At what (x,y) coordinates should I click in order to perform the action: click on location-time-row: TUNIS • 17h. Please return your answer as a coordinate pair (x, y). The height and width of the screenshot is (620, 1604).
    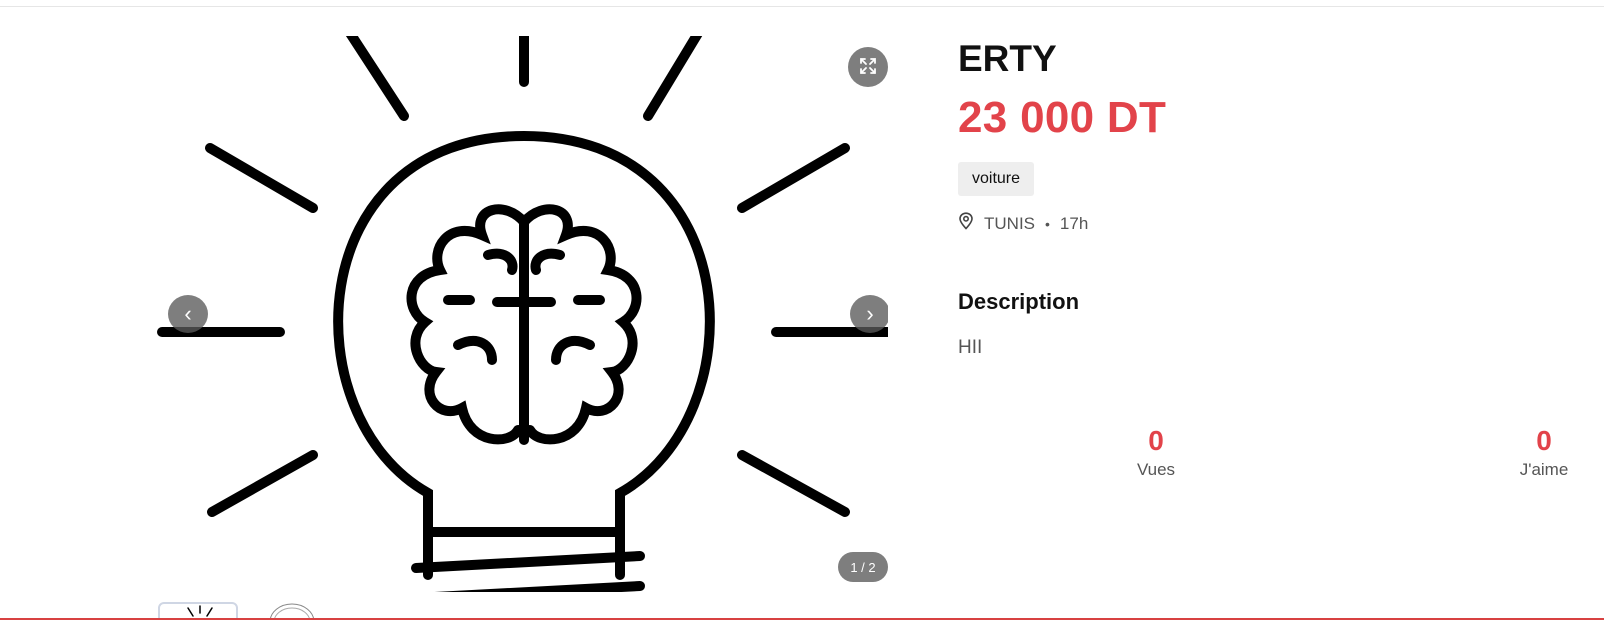
    Looking at the image, I should click on (1258, 223).